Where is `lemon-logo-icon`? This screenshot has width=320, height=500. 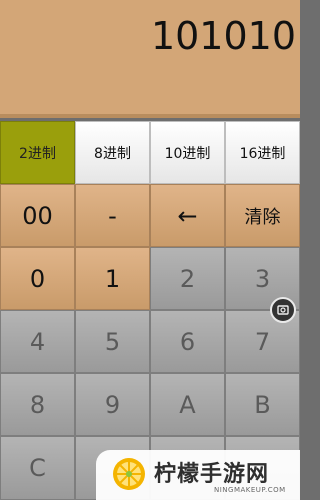
lemon-logo-icon is located at coordinates (129, 474).